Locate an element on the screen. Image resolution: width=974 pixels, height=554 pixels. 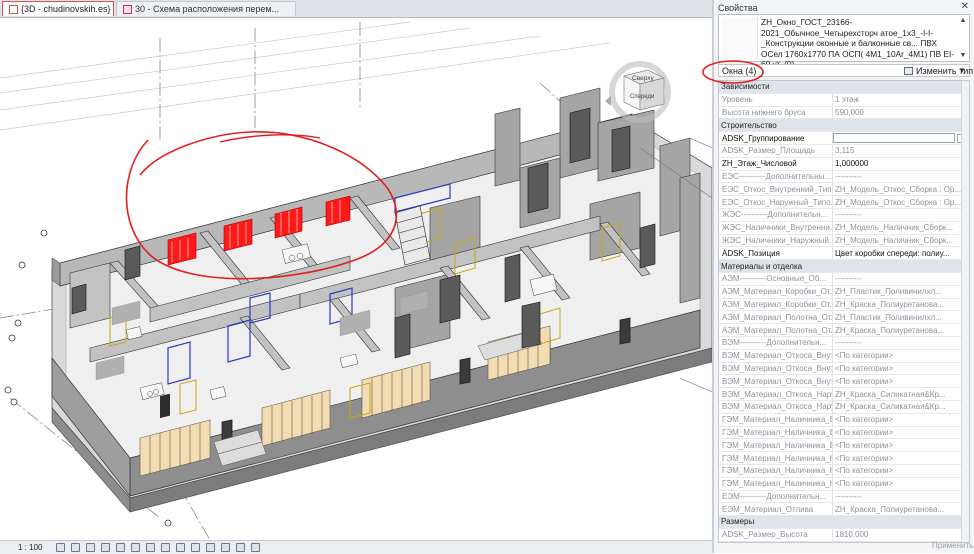
property-name: ADSK_Группирование is located at coordinates (776, 138).